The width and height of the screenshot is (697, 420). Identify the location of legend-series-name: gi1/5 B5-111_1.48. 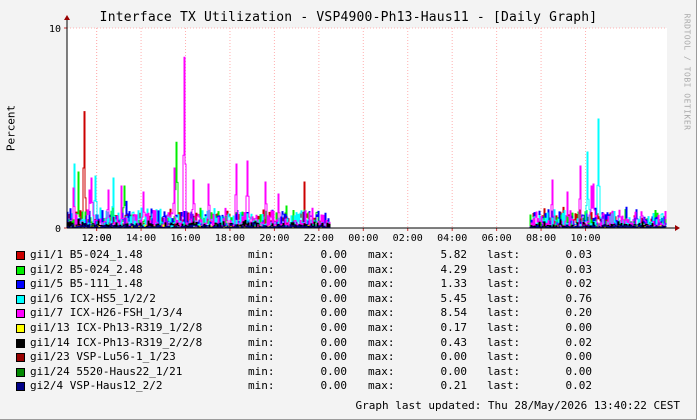
(86, 284).